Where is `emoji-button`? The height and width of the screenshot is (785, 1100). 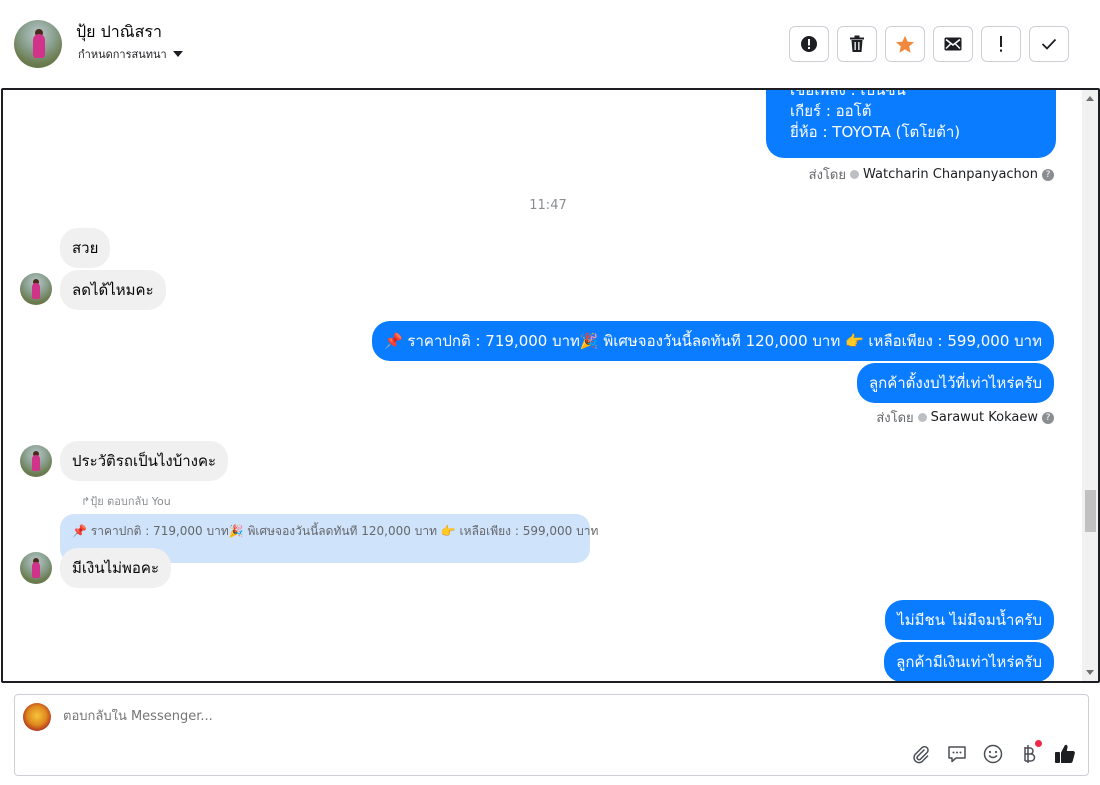 emoji-button is located at coordinates (993, 754).